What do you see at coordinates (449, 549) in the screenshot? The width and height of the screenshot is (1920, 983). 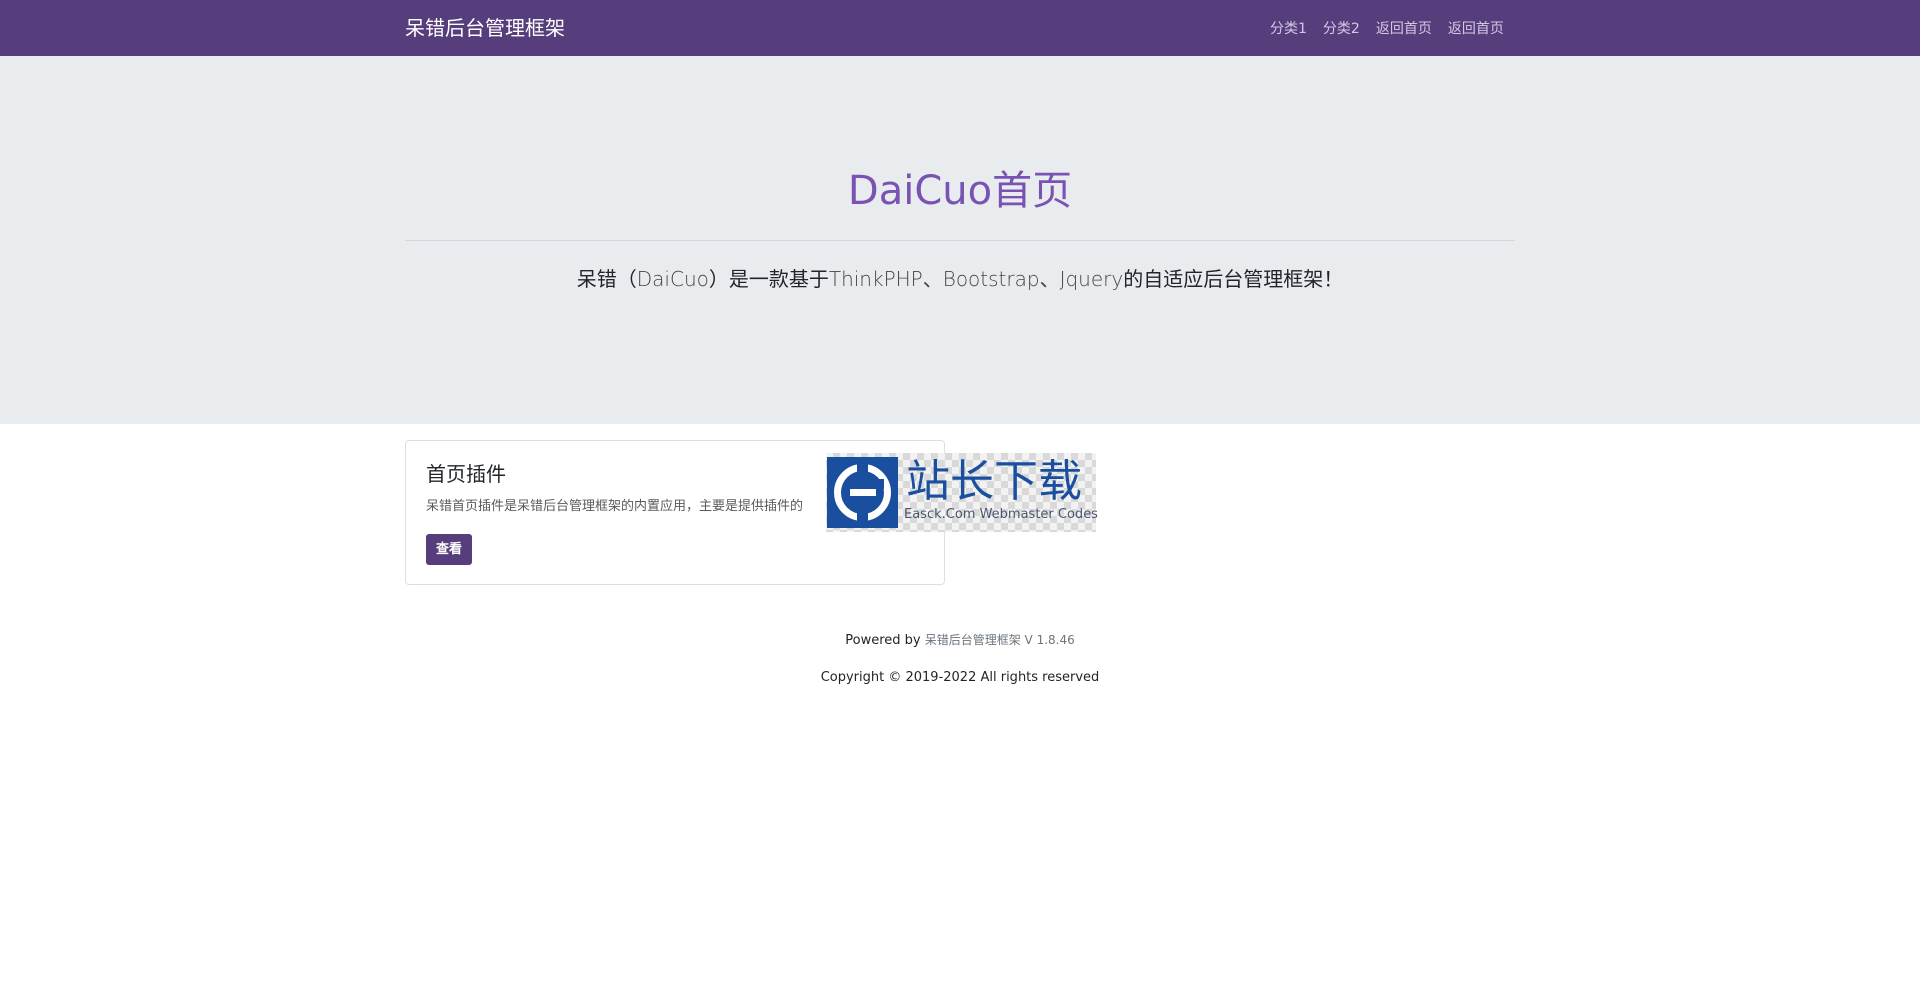 I see `view-button: 查看` at bounding box center [449, 549].